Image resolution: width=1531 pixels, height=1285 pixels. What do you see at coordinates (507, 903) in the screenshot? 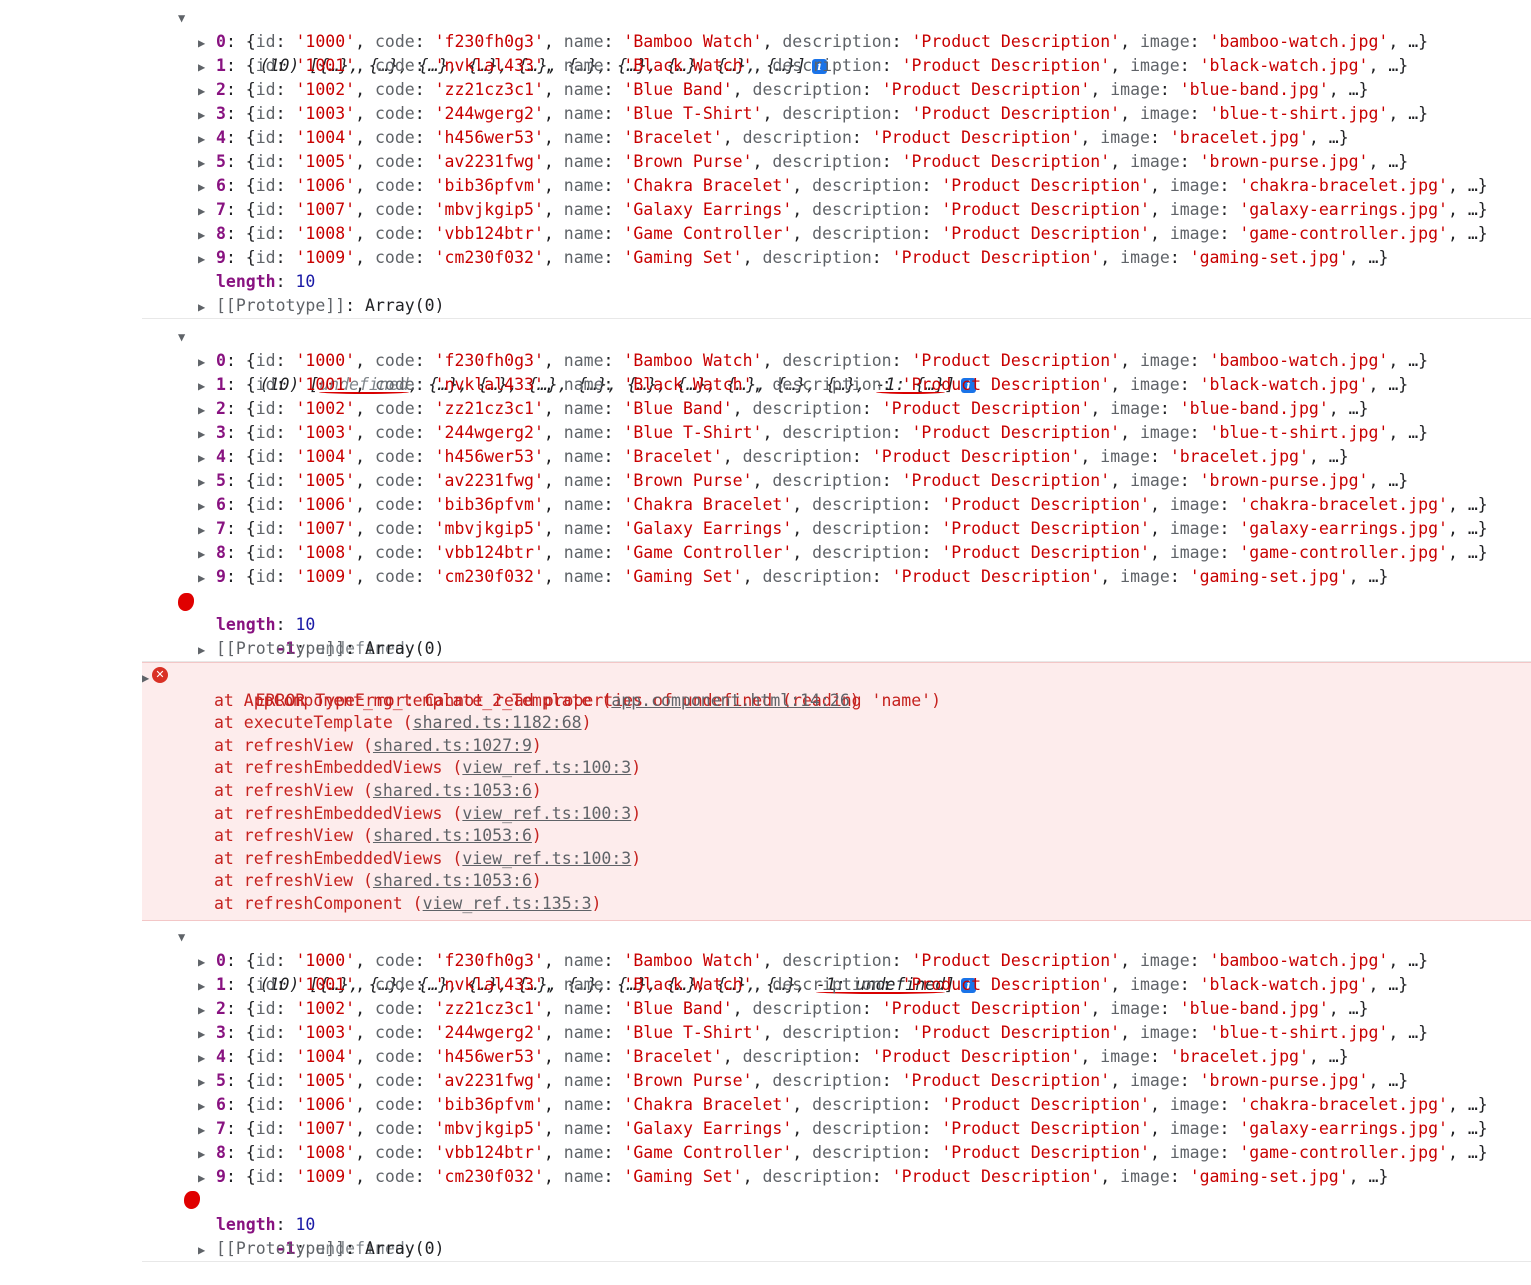
I see `source-link: view_ref.ts:135:3` at bounding box center [507, 903].